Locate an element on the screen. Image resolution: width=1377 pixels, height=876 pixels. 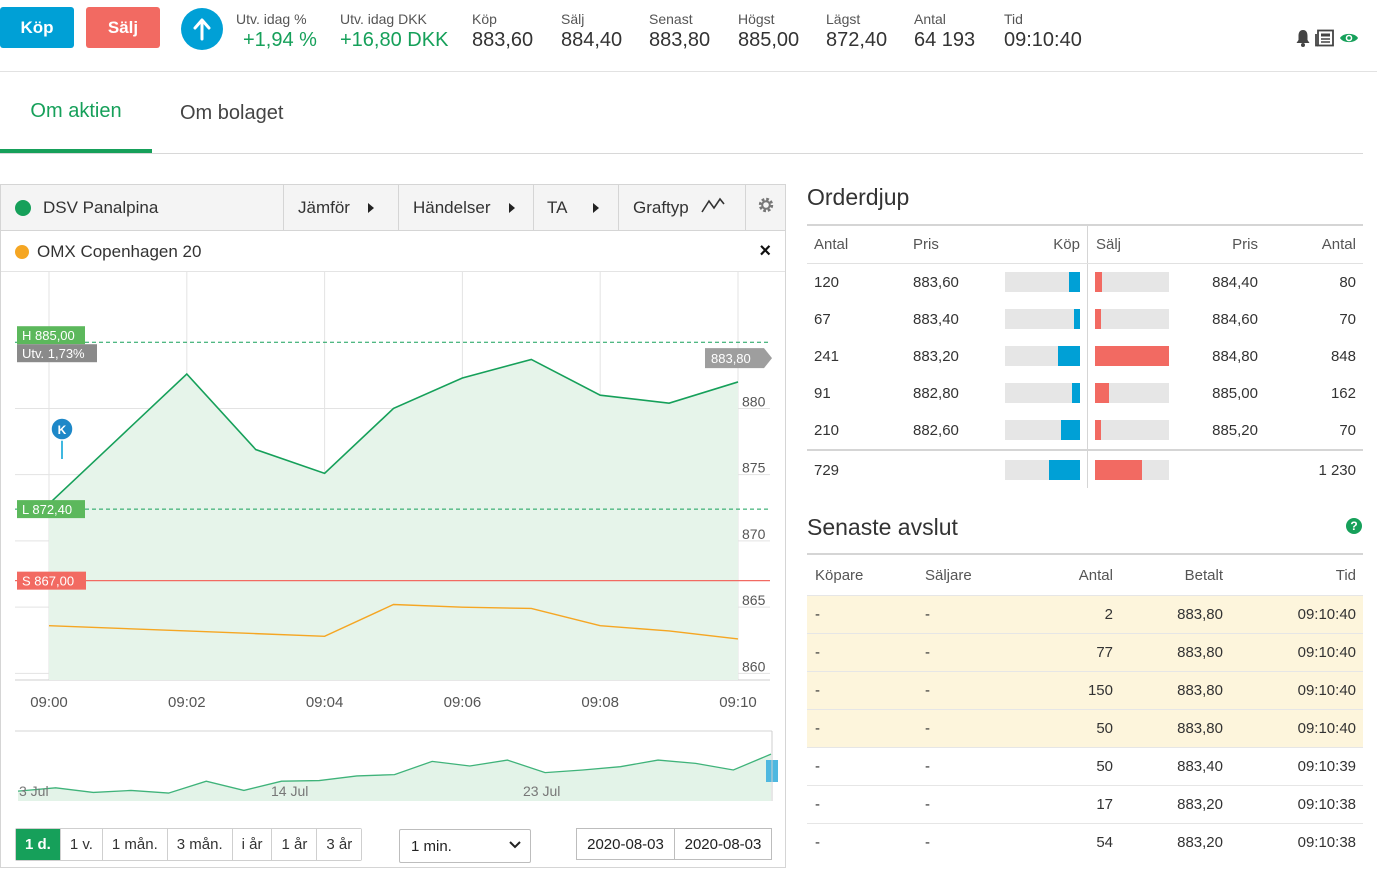
buy-price: 883,20 is located at coordinates (936, 356).